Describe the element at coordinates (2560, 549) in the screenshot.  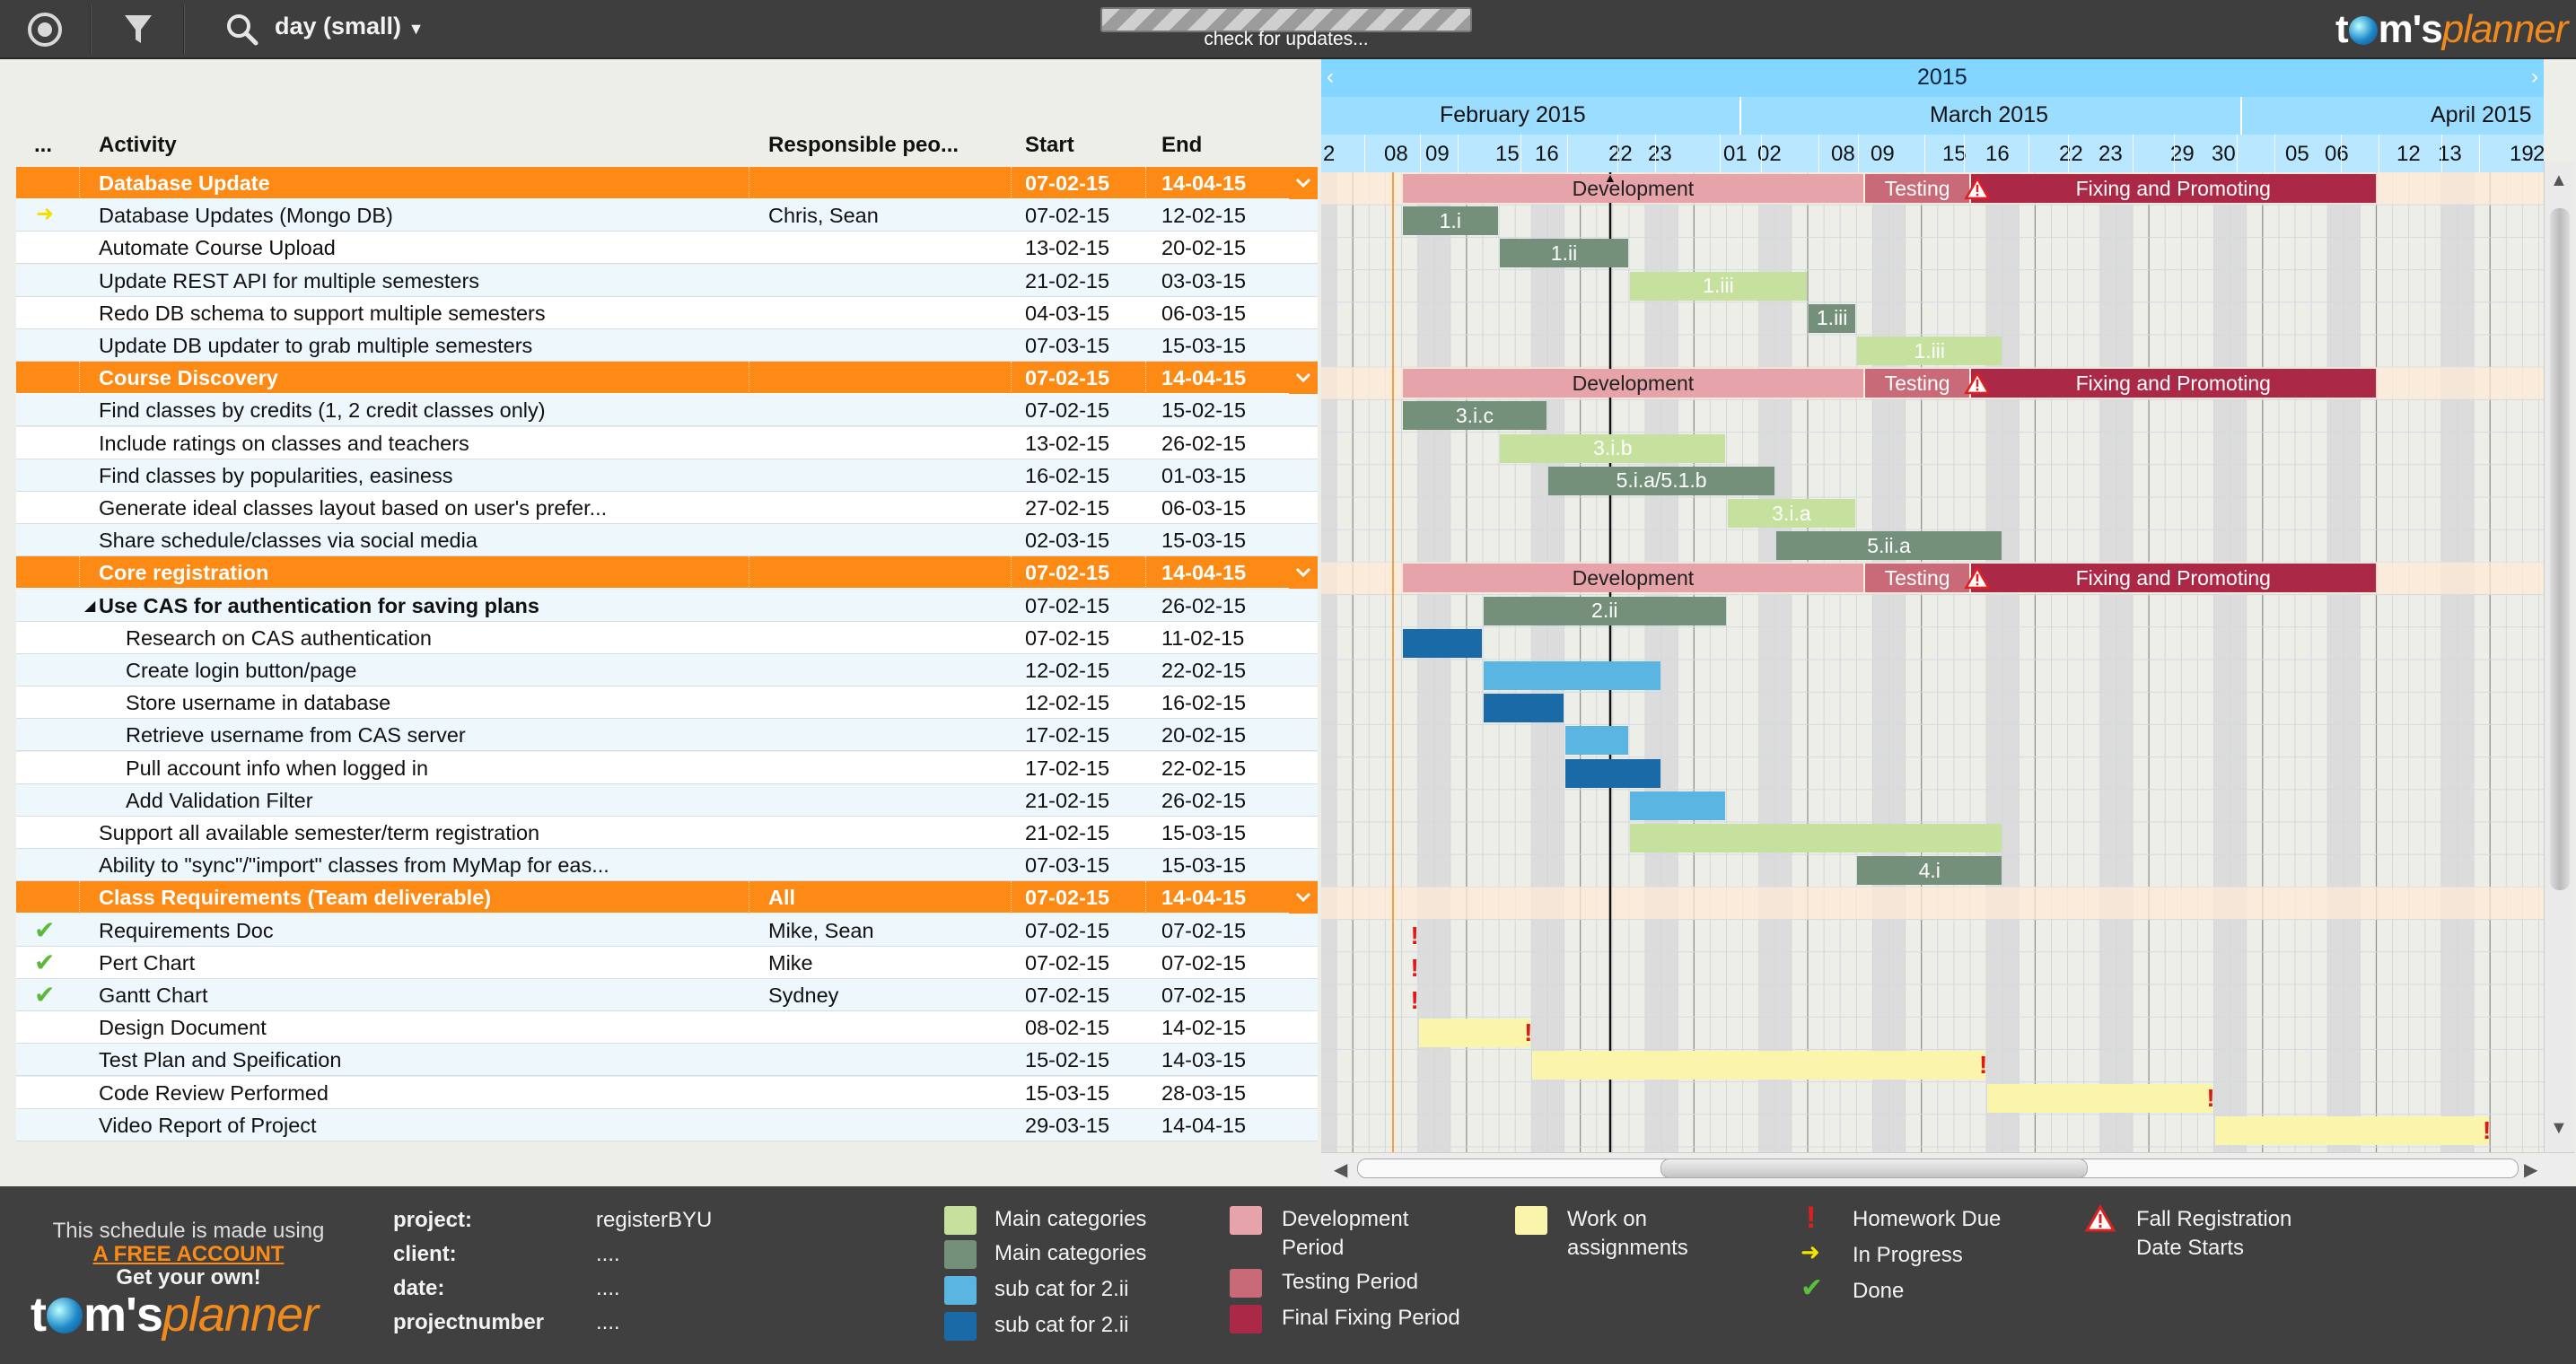
I see `vertical-scroll-thumb` at that location.